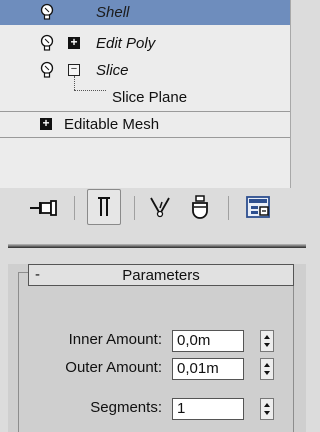 The image size is (320, 432). What do you see at coordinates (113, 12) in the screenshot?
I see `stack-item-label: Shell` at bounding box center [113, 12].